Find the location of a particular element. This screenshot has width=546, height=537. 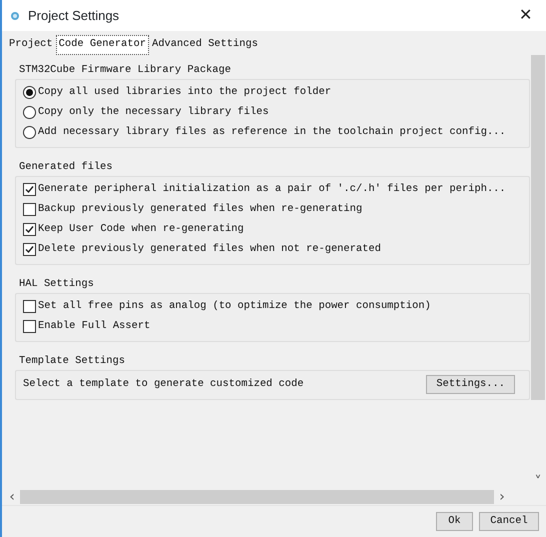

group-title: STM32Cube Firmware Library Package is located at coordinates (125, 70).